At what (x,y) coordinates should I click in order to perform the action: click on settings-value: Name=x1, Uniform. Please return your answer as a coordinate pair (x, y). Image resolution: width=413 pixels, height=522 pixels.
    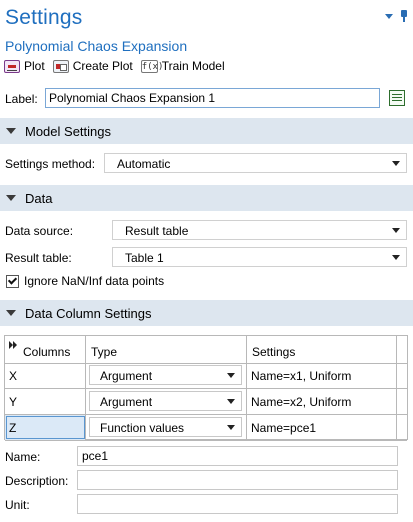
    Looking at the image, I should click on (301, 376).